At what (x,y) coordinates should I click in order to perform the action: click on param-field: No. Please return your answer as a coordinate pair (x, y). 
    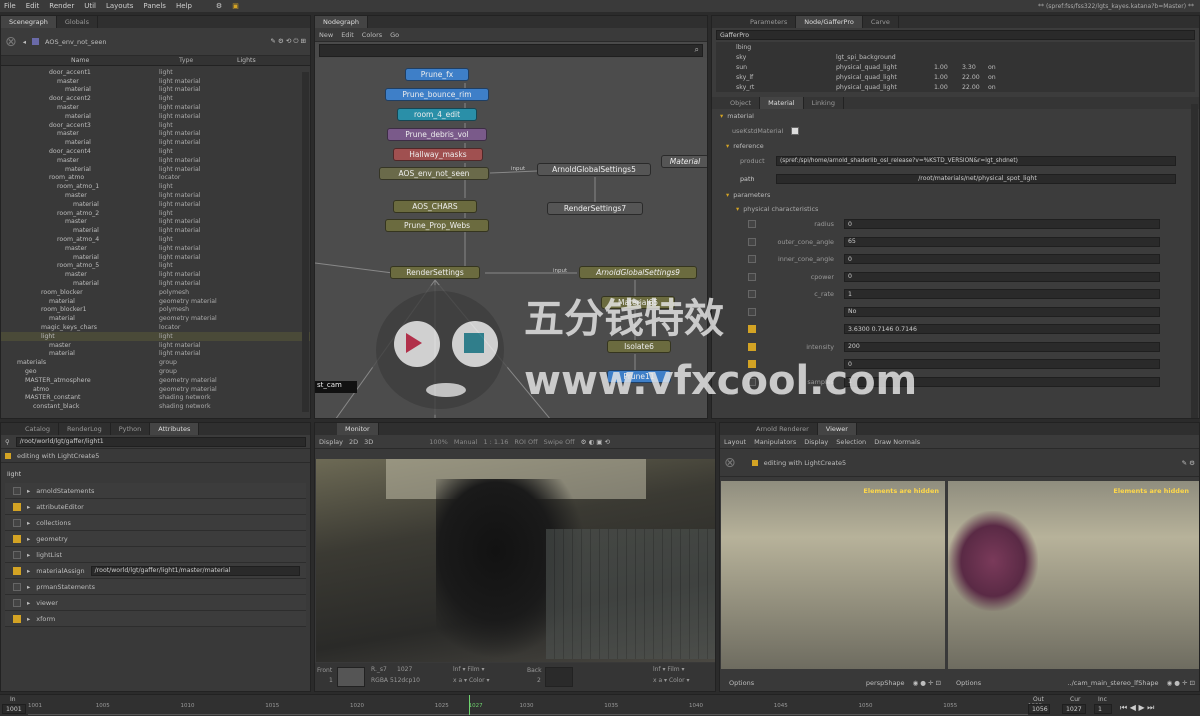
    Looking at the image, I should click on (1002, 311).